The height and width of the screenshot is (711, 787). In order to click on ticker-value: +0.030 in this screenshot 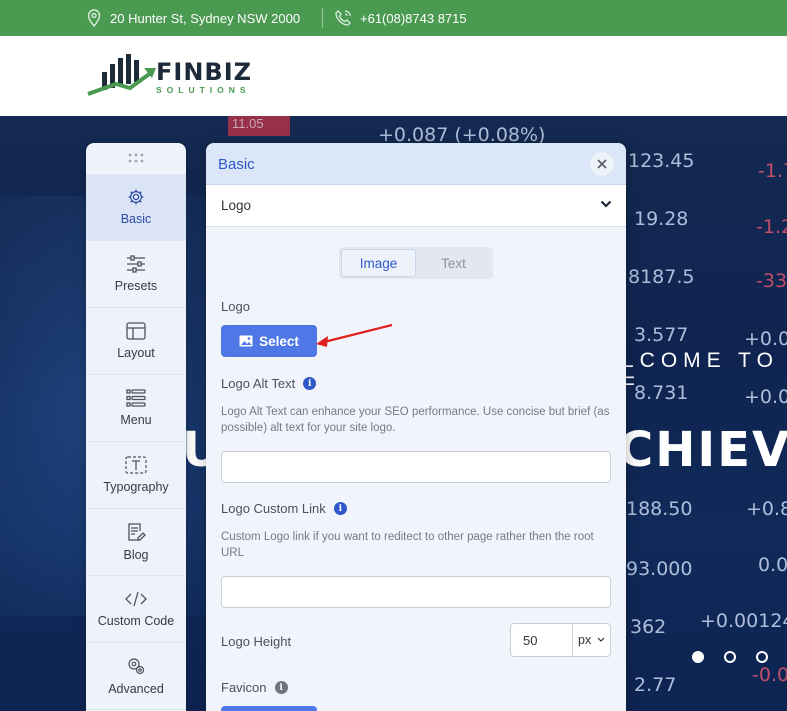, I will do `click(765, 339)`.